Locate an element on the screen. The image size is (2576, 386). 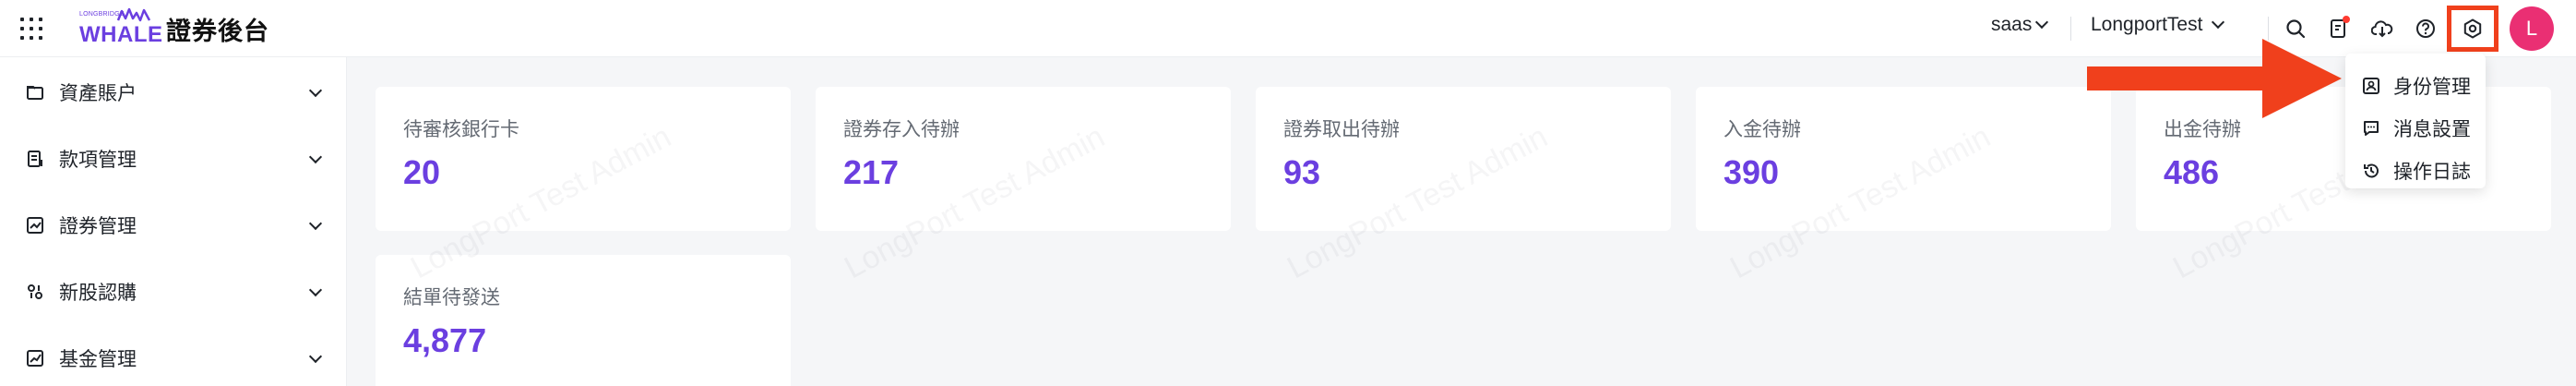
organization-select-value: LongportTest is located at coordinates (2147, 24).